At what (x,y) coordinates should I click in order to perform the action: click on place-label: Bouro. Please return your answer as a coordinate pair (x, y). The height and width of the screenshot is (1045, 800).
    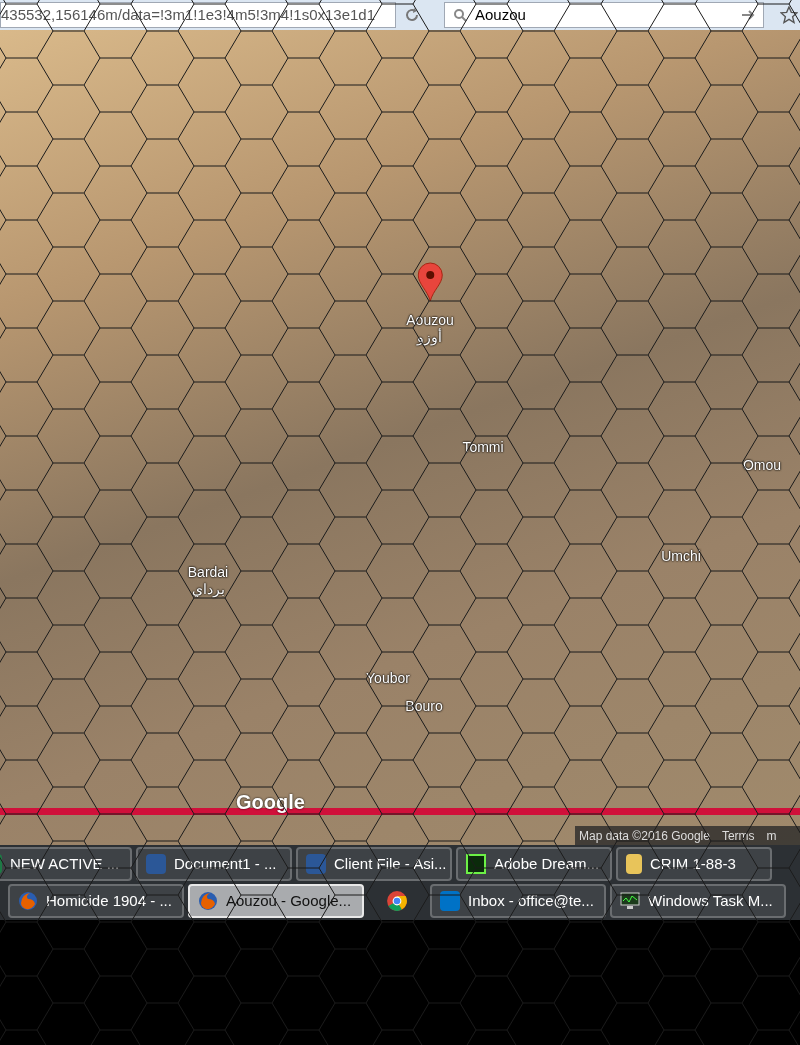
    Looking at the image, I should click on (424, 706).